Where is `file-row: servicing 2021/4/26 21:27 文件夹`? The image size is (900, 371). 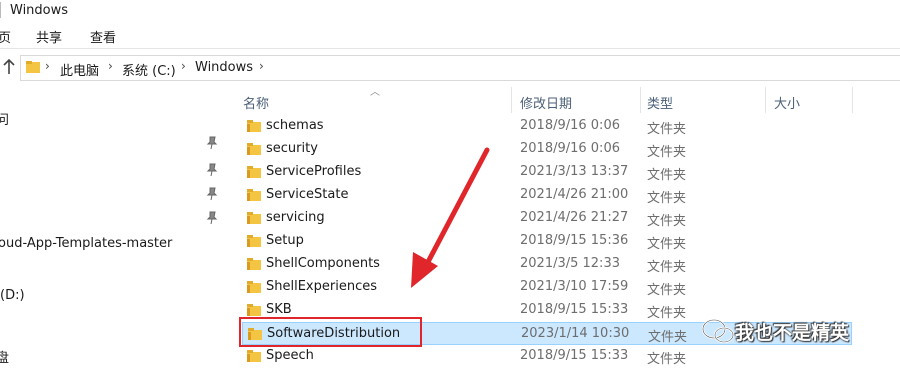 file-row: servicing 2021/4/26 21:27 文件夹 is located at coordinates (547, 218).